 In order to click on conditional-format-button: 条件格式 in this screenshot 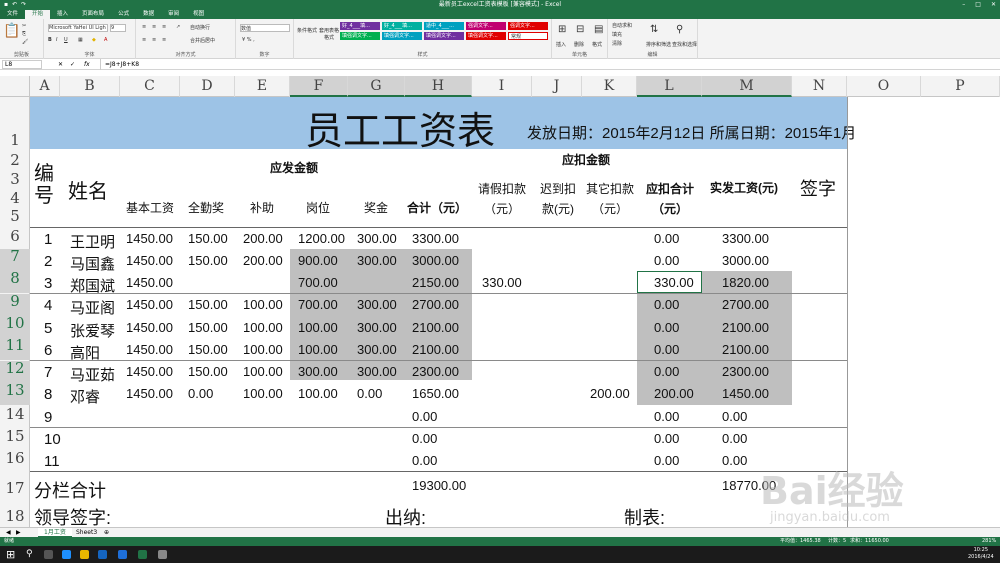, I will do `click(307, 30)`.